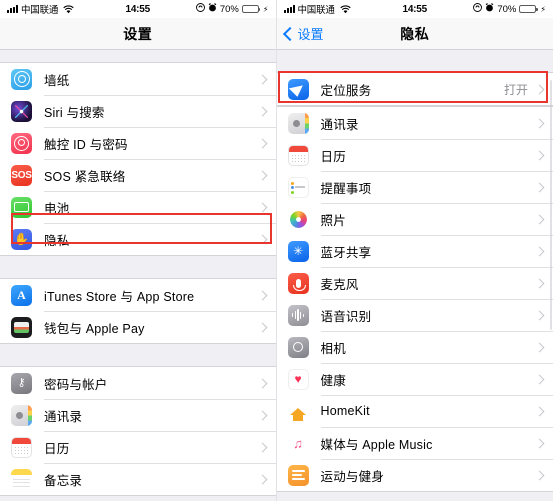  What do you see at coordinates (57, 208) in the screenshot?
I see `row-label: 电池` at bounding box center [57, 208].